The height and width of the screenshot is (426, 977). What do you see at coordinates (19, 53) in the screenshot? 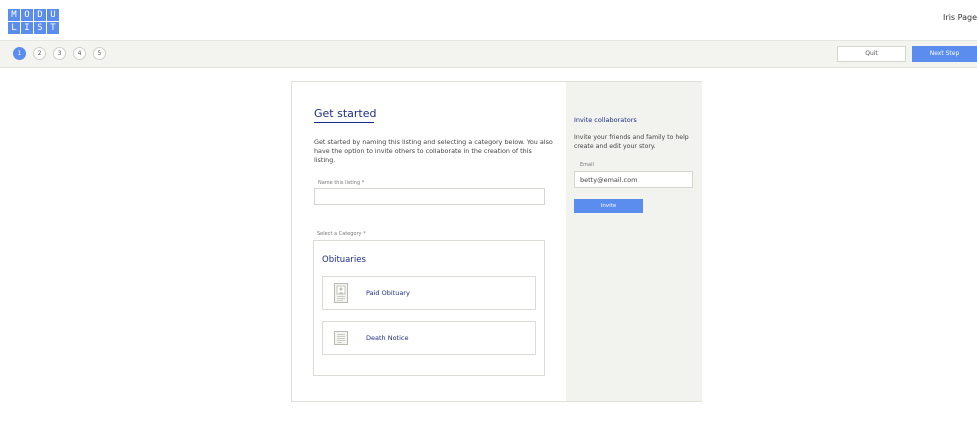
I see `step-1: 1` at bounding box center [19, 53].